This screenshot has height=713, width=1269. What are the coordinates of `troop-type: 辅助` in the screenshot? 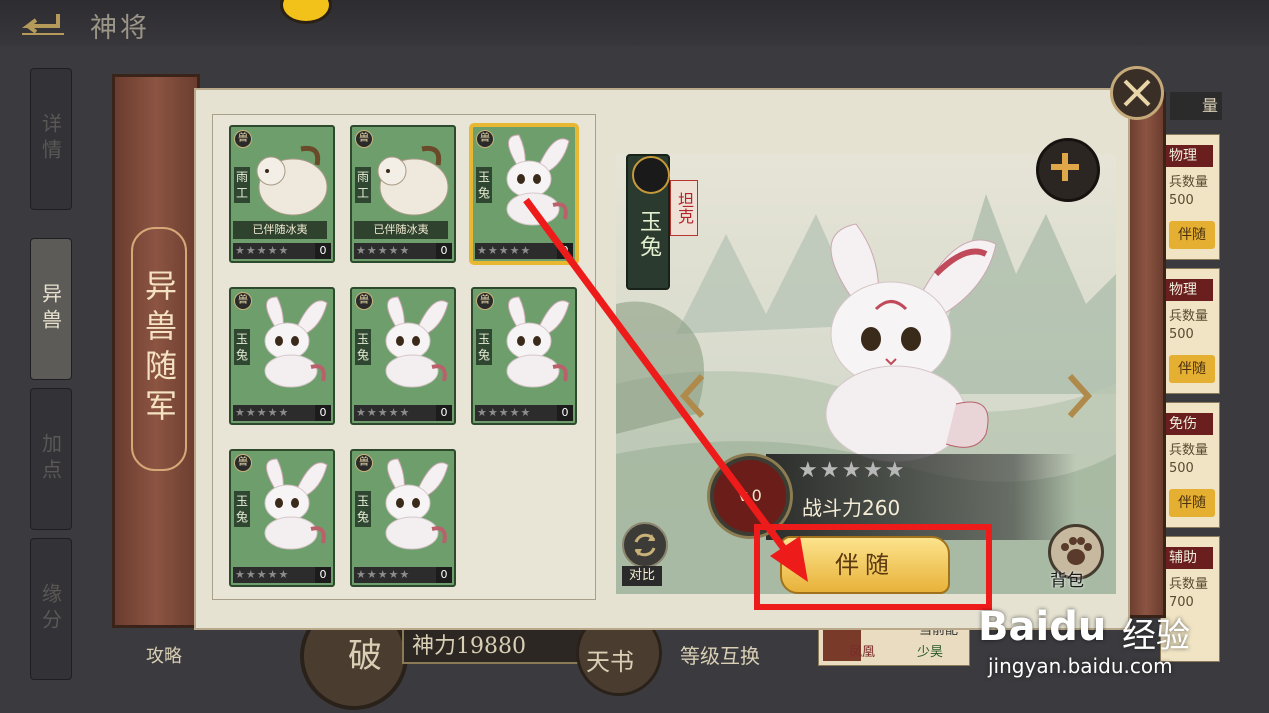 It's located at (1188, 558).